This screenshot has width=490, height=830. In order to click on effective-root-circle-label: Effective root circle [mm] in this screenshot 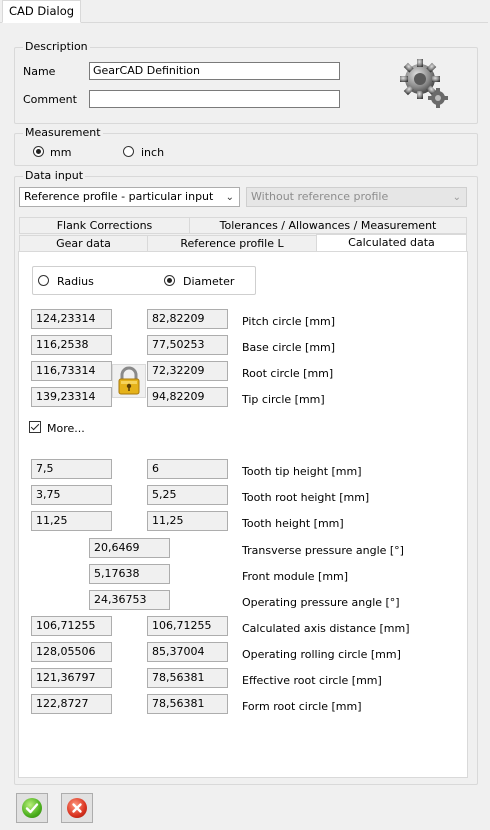, I will do `click(312, 680)`.